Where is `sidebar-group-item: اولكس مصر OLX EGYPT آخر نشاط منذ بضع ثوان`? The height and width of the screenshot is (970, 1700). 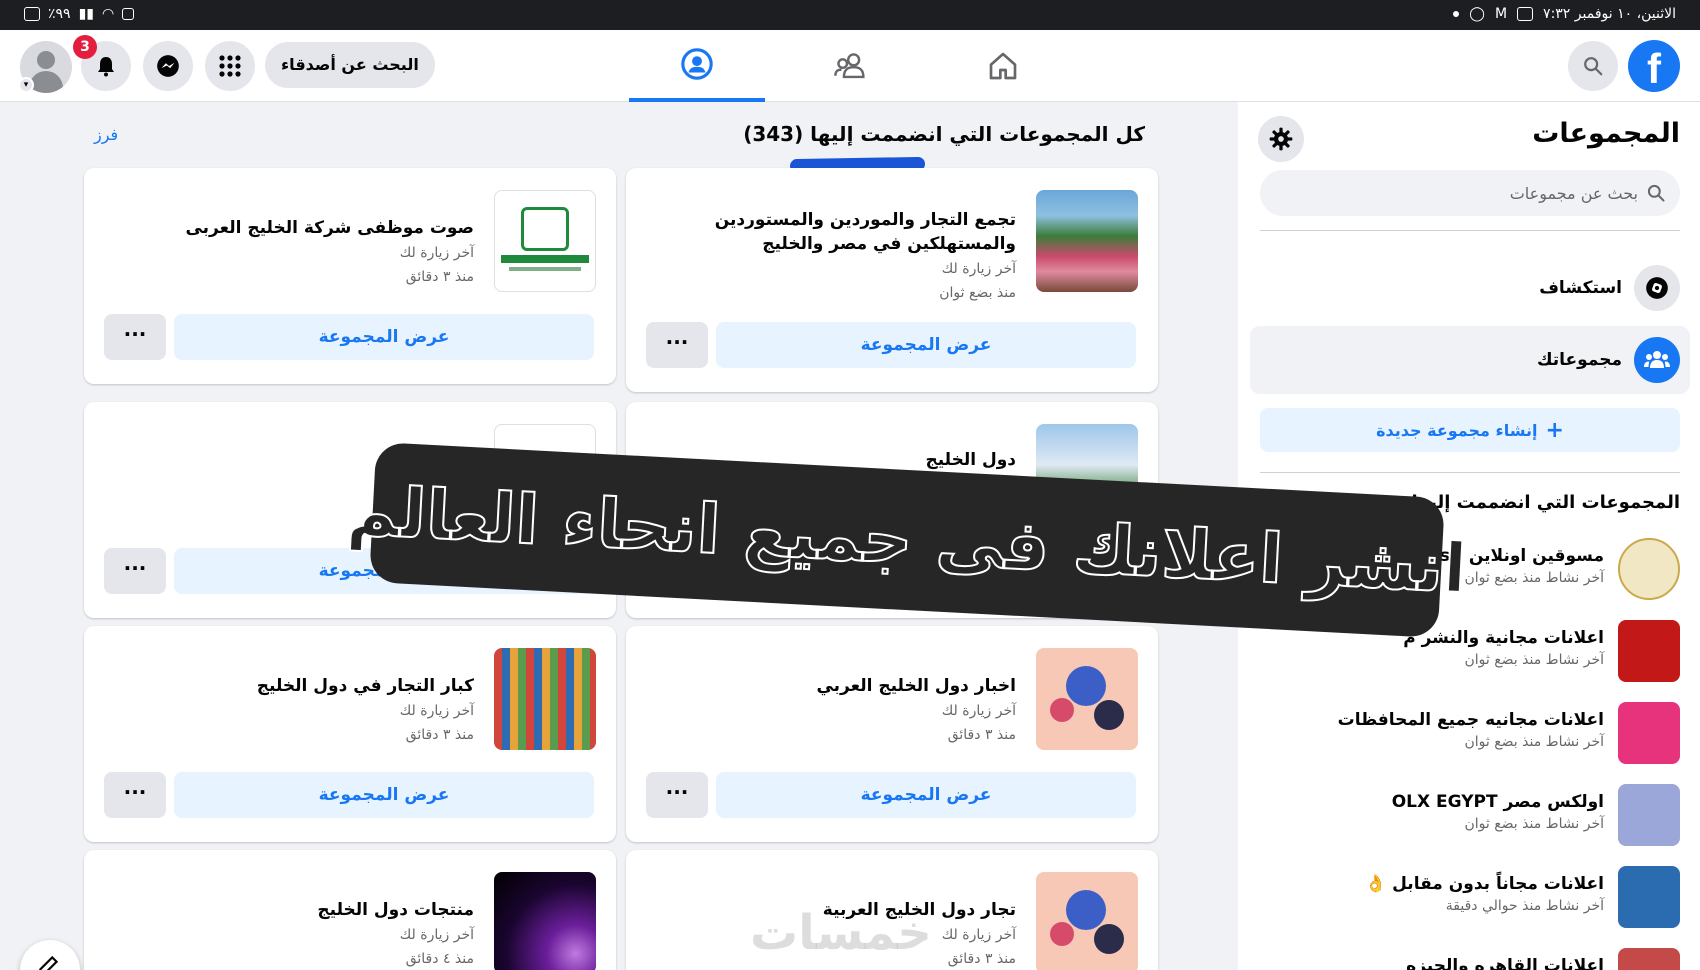
sidebar-group-item: اولكس مصر OLX EGYPT آخر نشاط منذ بضع ثوان is located at coordinates (1470, 817).